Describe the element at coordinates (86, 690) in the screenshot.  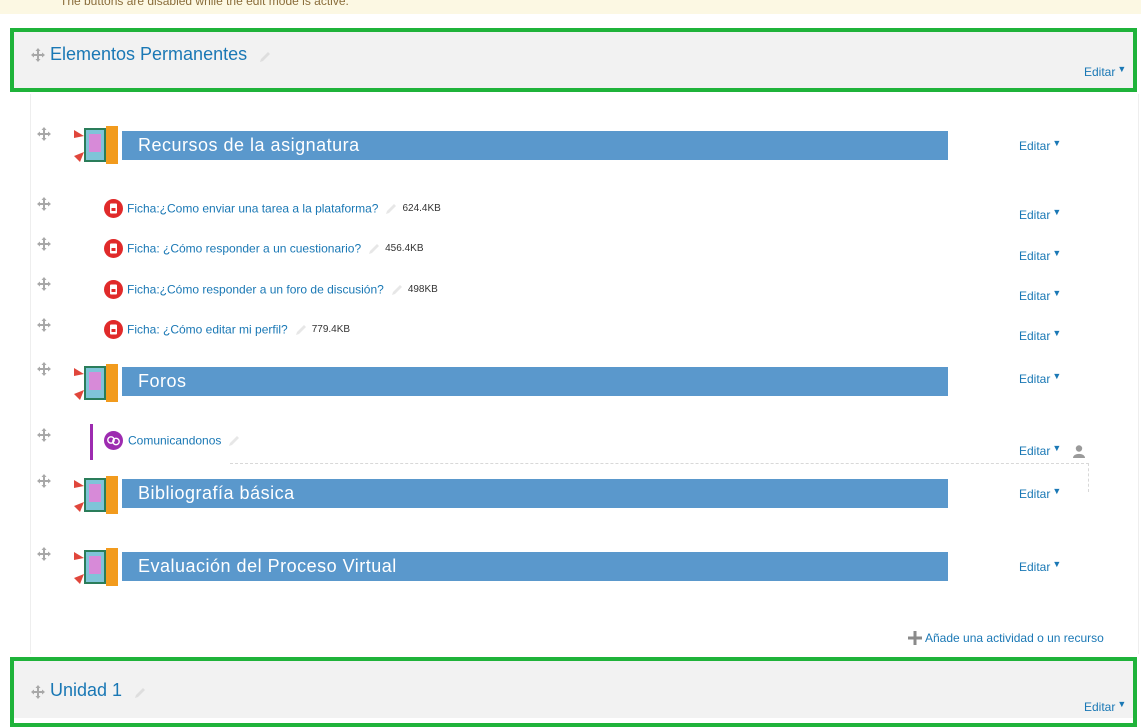
I see `section-title-text: Unidad 1` at that location.